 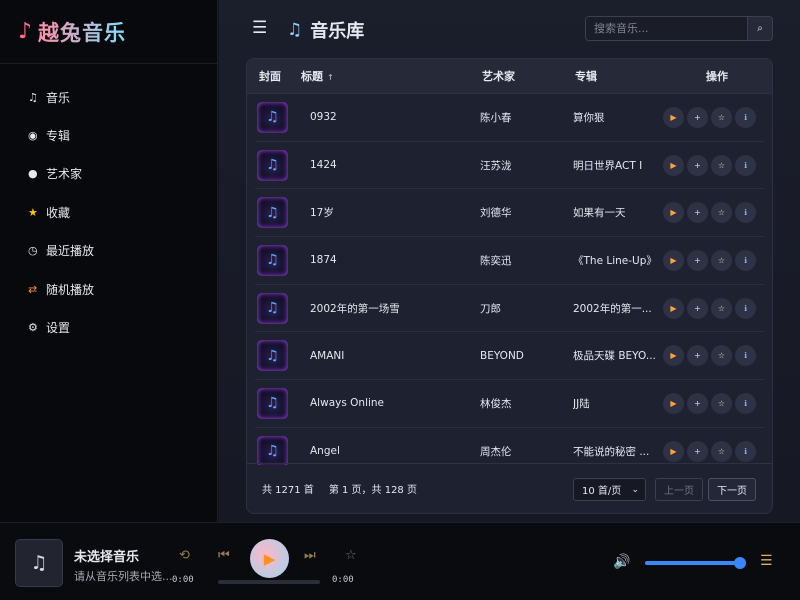 What do you see at coordinates (108, 174) in the screenshot?
I see `sidebar-item-artists: ● 艺术家` at bounding box center [108, 174].